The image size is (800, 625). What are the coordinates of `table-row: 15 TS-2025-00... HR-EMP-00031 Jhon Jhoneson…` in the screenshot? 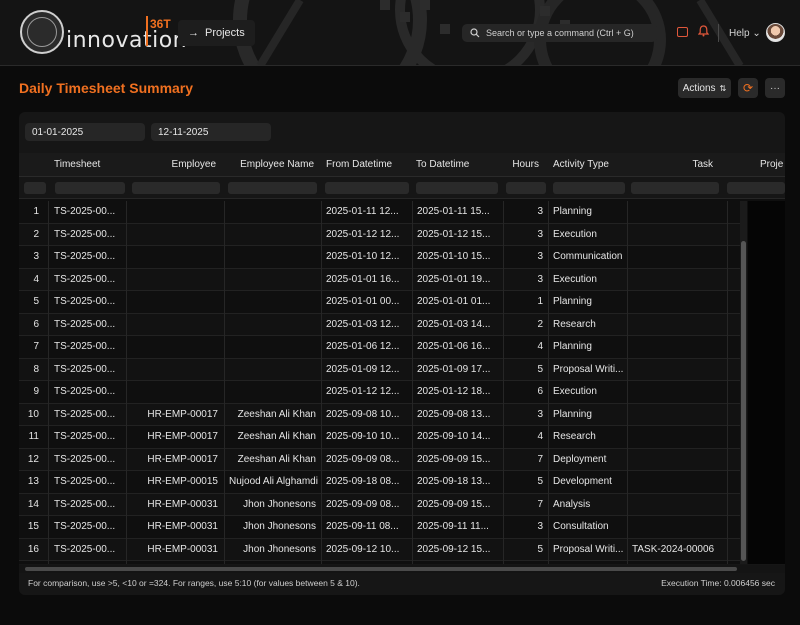 It's located at (380, 527).